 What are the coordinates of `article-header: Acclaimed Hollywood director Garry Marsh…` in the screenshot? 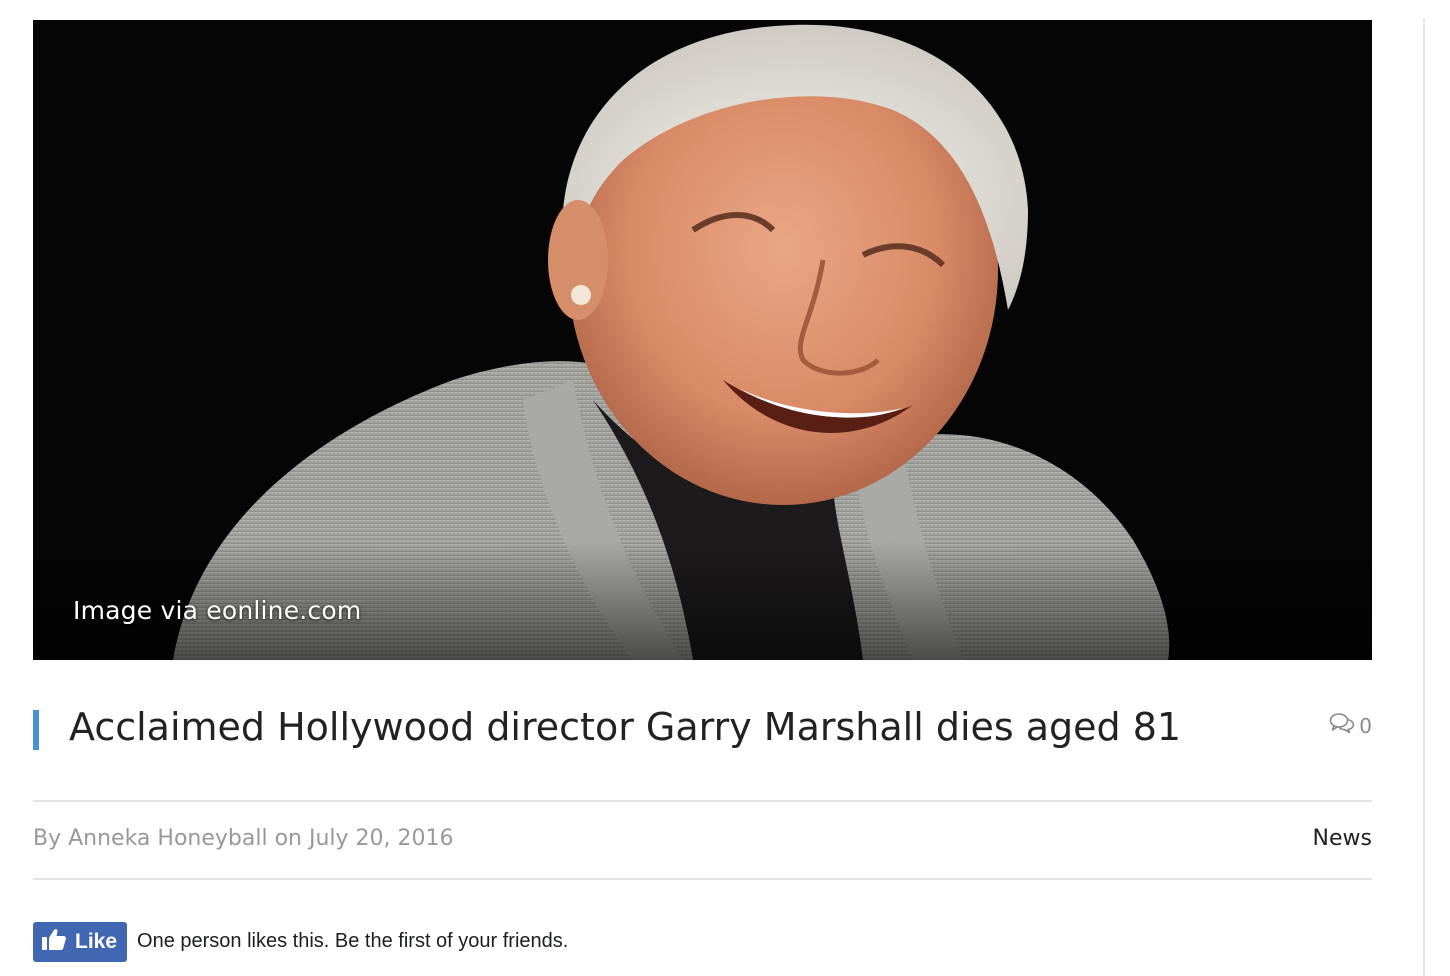 It's located at (702, 727).